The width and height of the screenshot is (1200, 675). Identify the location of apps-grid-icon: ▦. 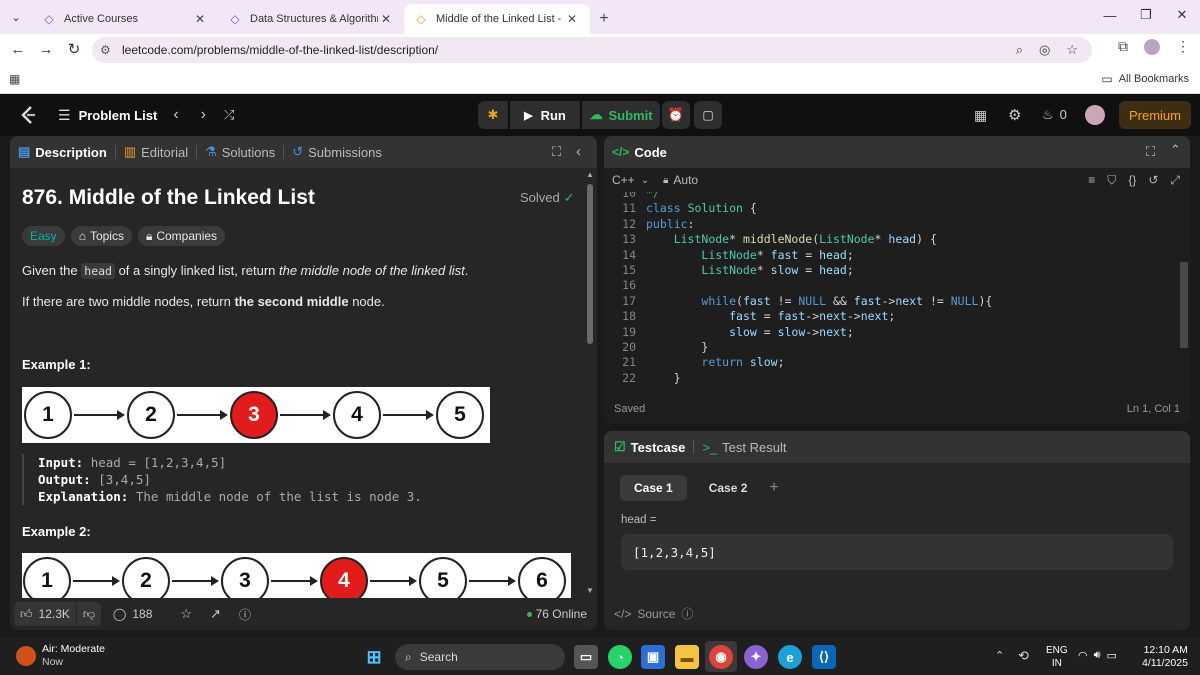
(14, 79).